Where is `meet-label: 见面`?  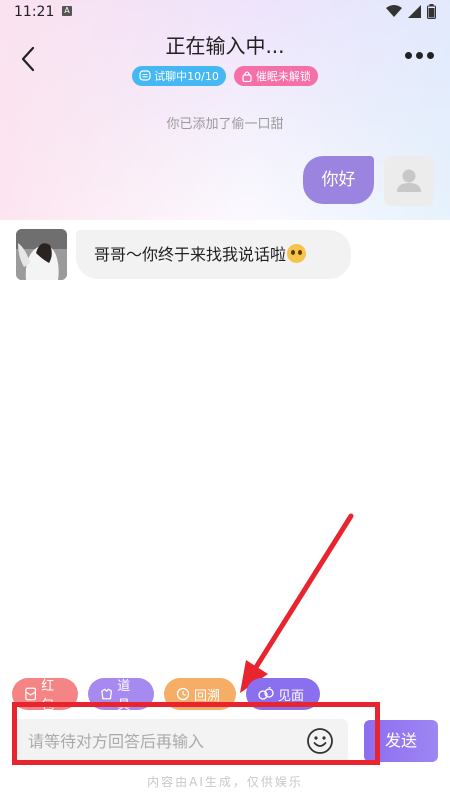 meet-label: 见面 is located at coordinates (291, 696).